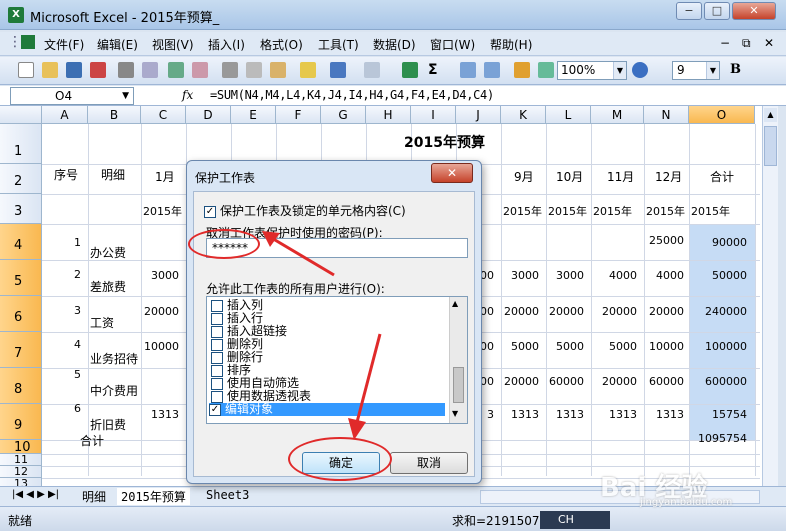 The width and height of the screenshot is (786, 531). What do you see at coordinates (21, 278) in the screenshot?
I see `row-header-5: 5` at bounding box center [21, 278].